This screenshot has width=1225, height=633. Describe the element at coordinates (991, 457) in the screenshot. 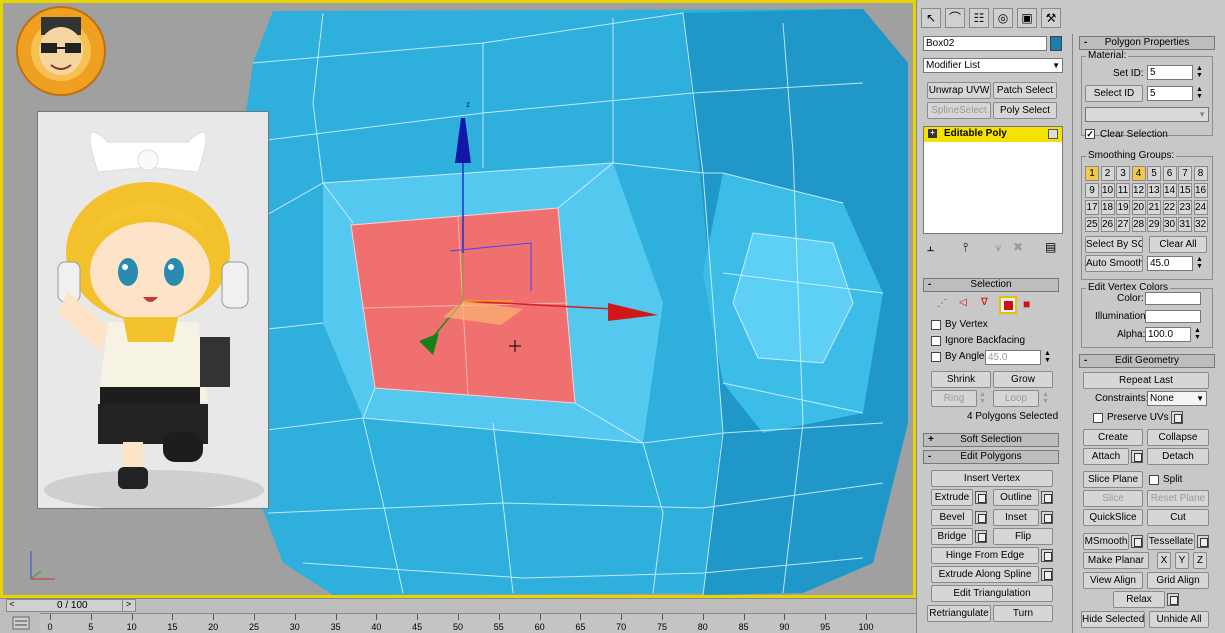

I see `edit-polygons-rollout-header: - Edit Polygons` at that location.